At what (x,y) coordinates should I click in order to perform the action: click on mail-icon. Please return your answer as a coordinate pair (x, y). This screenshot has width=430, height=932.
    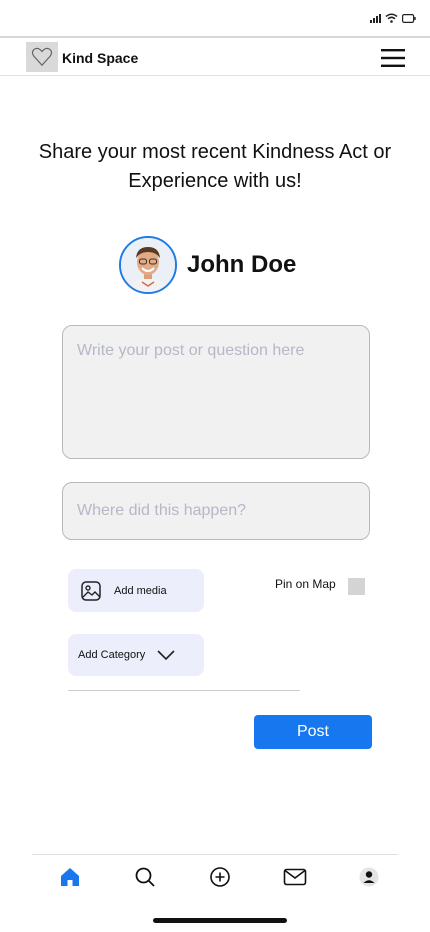
    Looking at the image, I should click on (295, 877).